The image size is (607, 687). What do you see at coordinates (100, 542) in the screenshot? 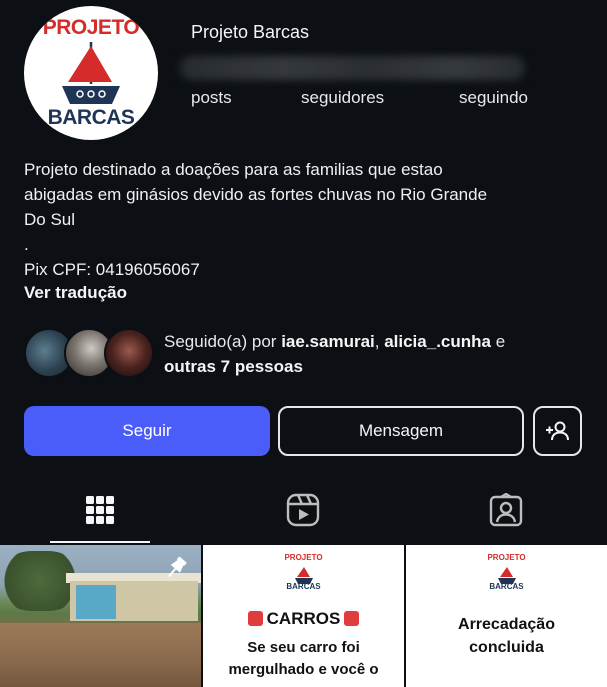
I see `active-tab-indicator` at bounding box center [100, 542].